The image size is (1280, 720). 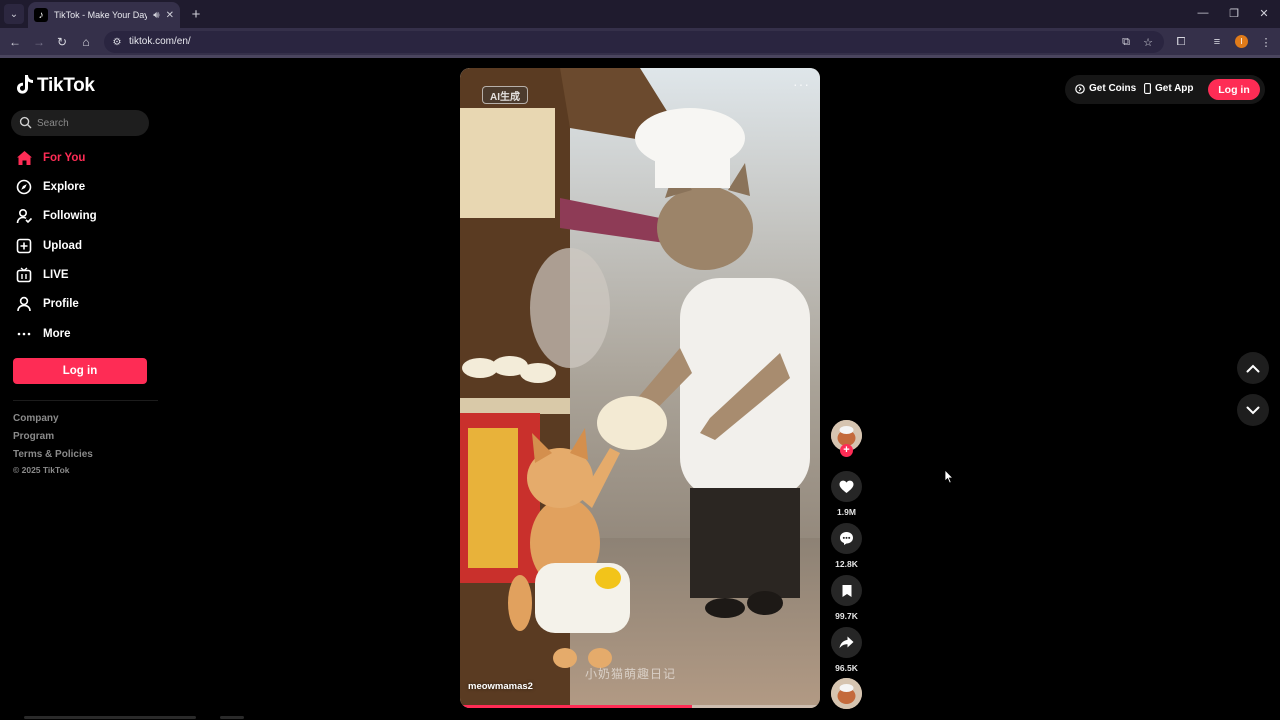 What do you see at coordinates (110, 717) in the screenshot?
I see `horizontal-scrollbar` at bounding box center [110, 717].